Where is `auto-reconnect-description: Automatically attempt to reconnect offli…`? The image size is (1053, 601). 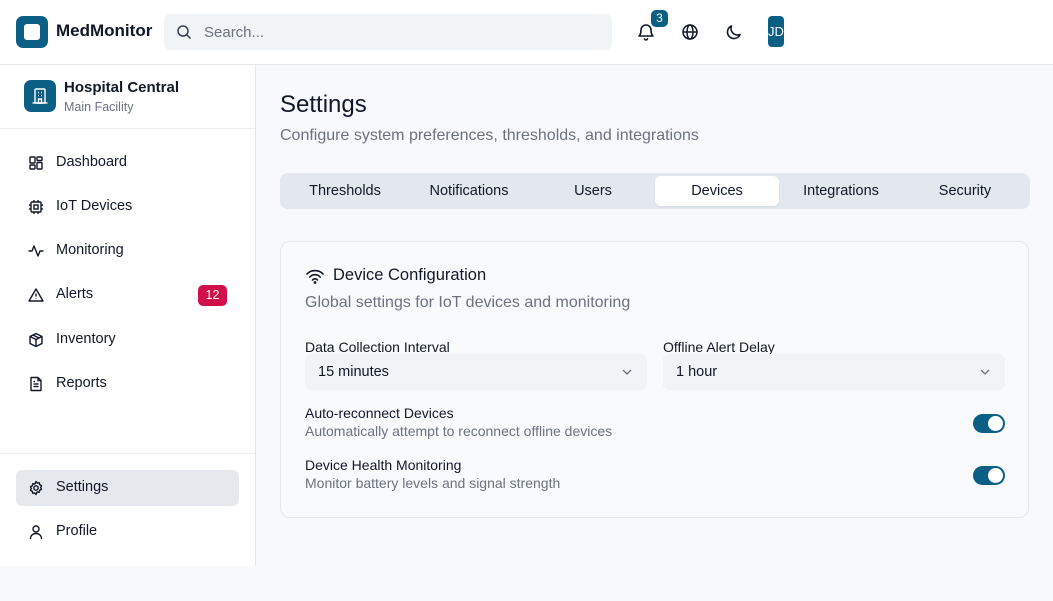
auto-reconnect-description: Automatically attempt to reconnect offli… is located at coordinates (459, 431).